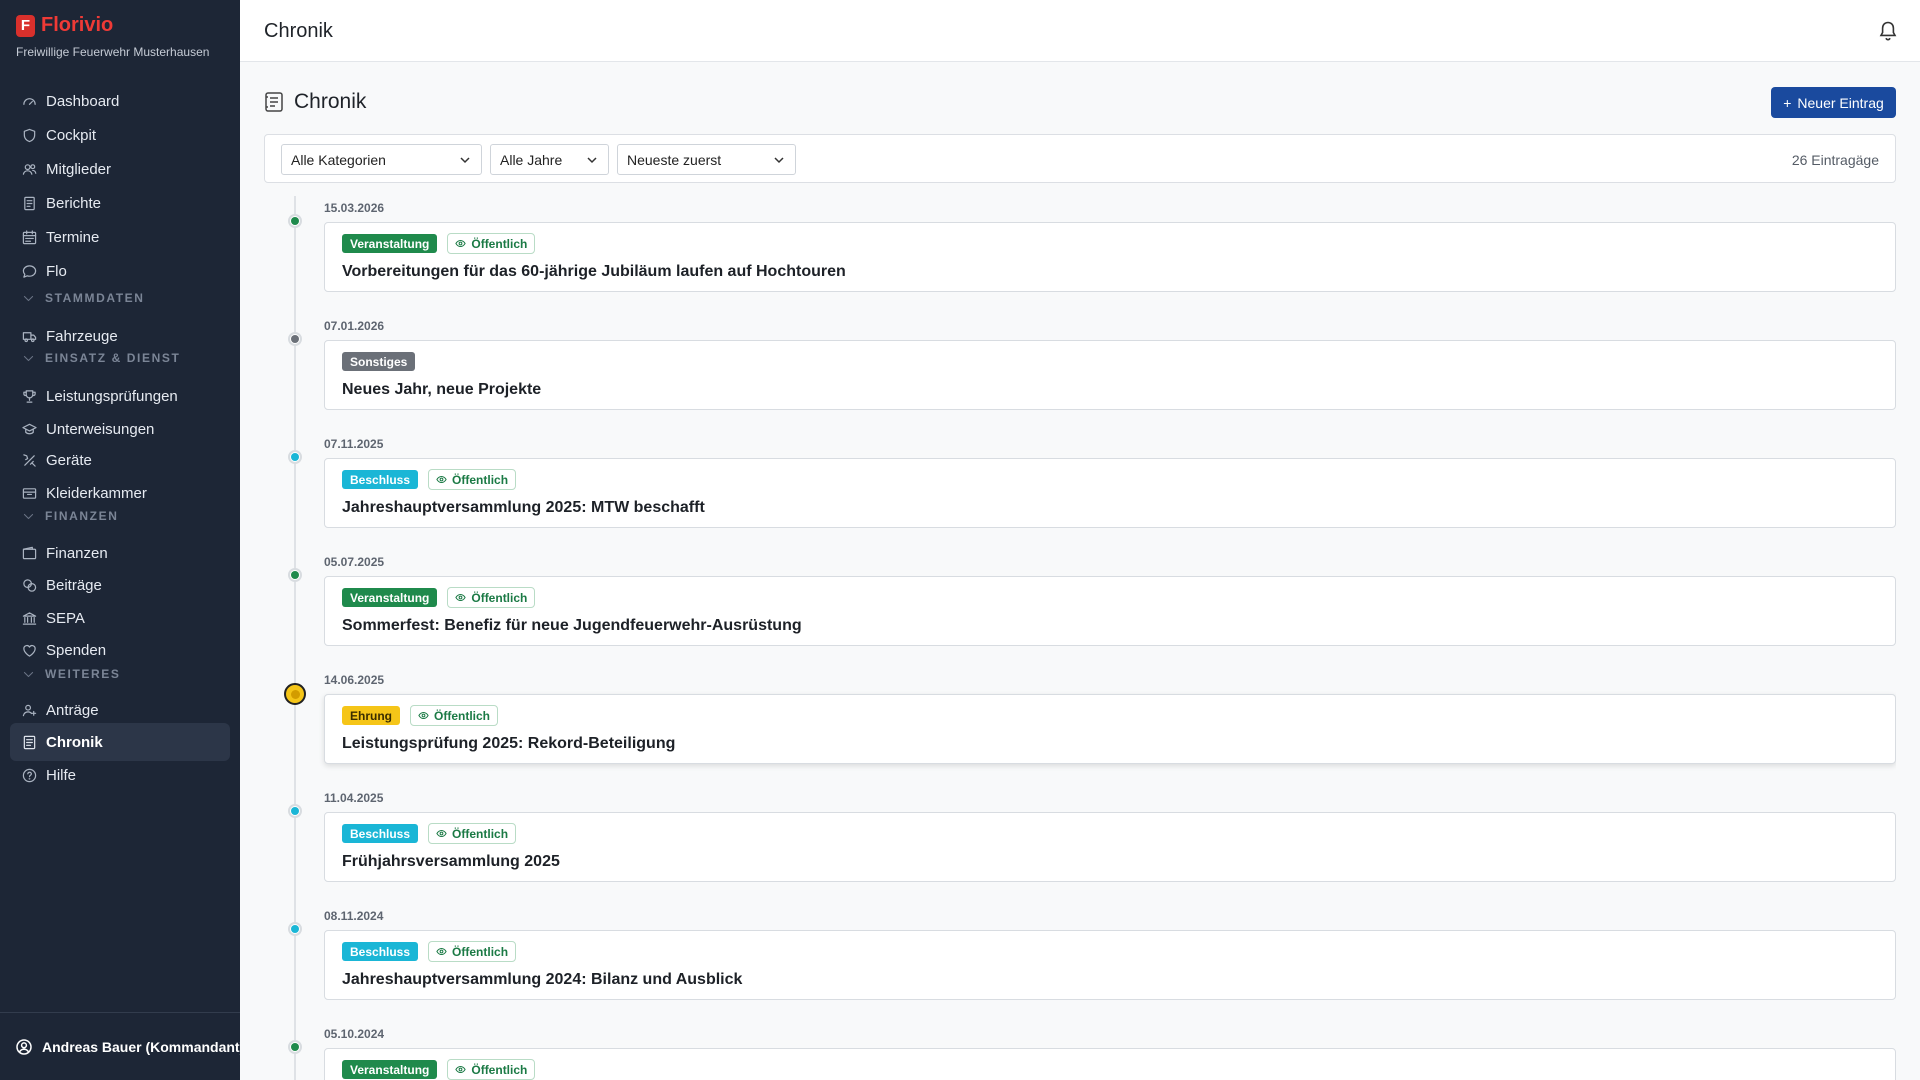 Image resolution: width=1920 pixels, height=1080 pixels. Describe the element at coordinates (95, 298) in the screenshot. I see `nav-section-label: STAMMDATEN` at that location.